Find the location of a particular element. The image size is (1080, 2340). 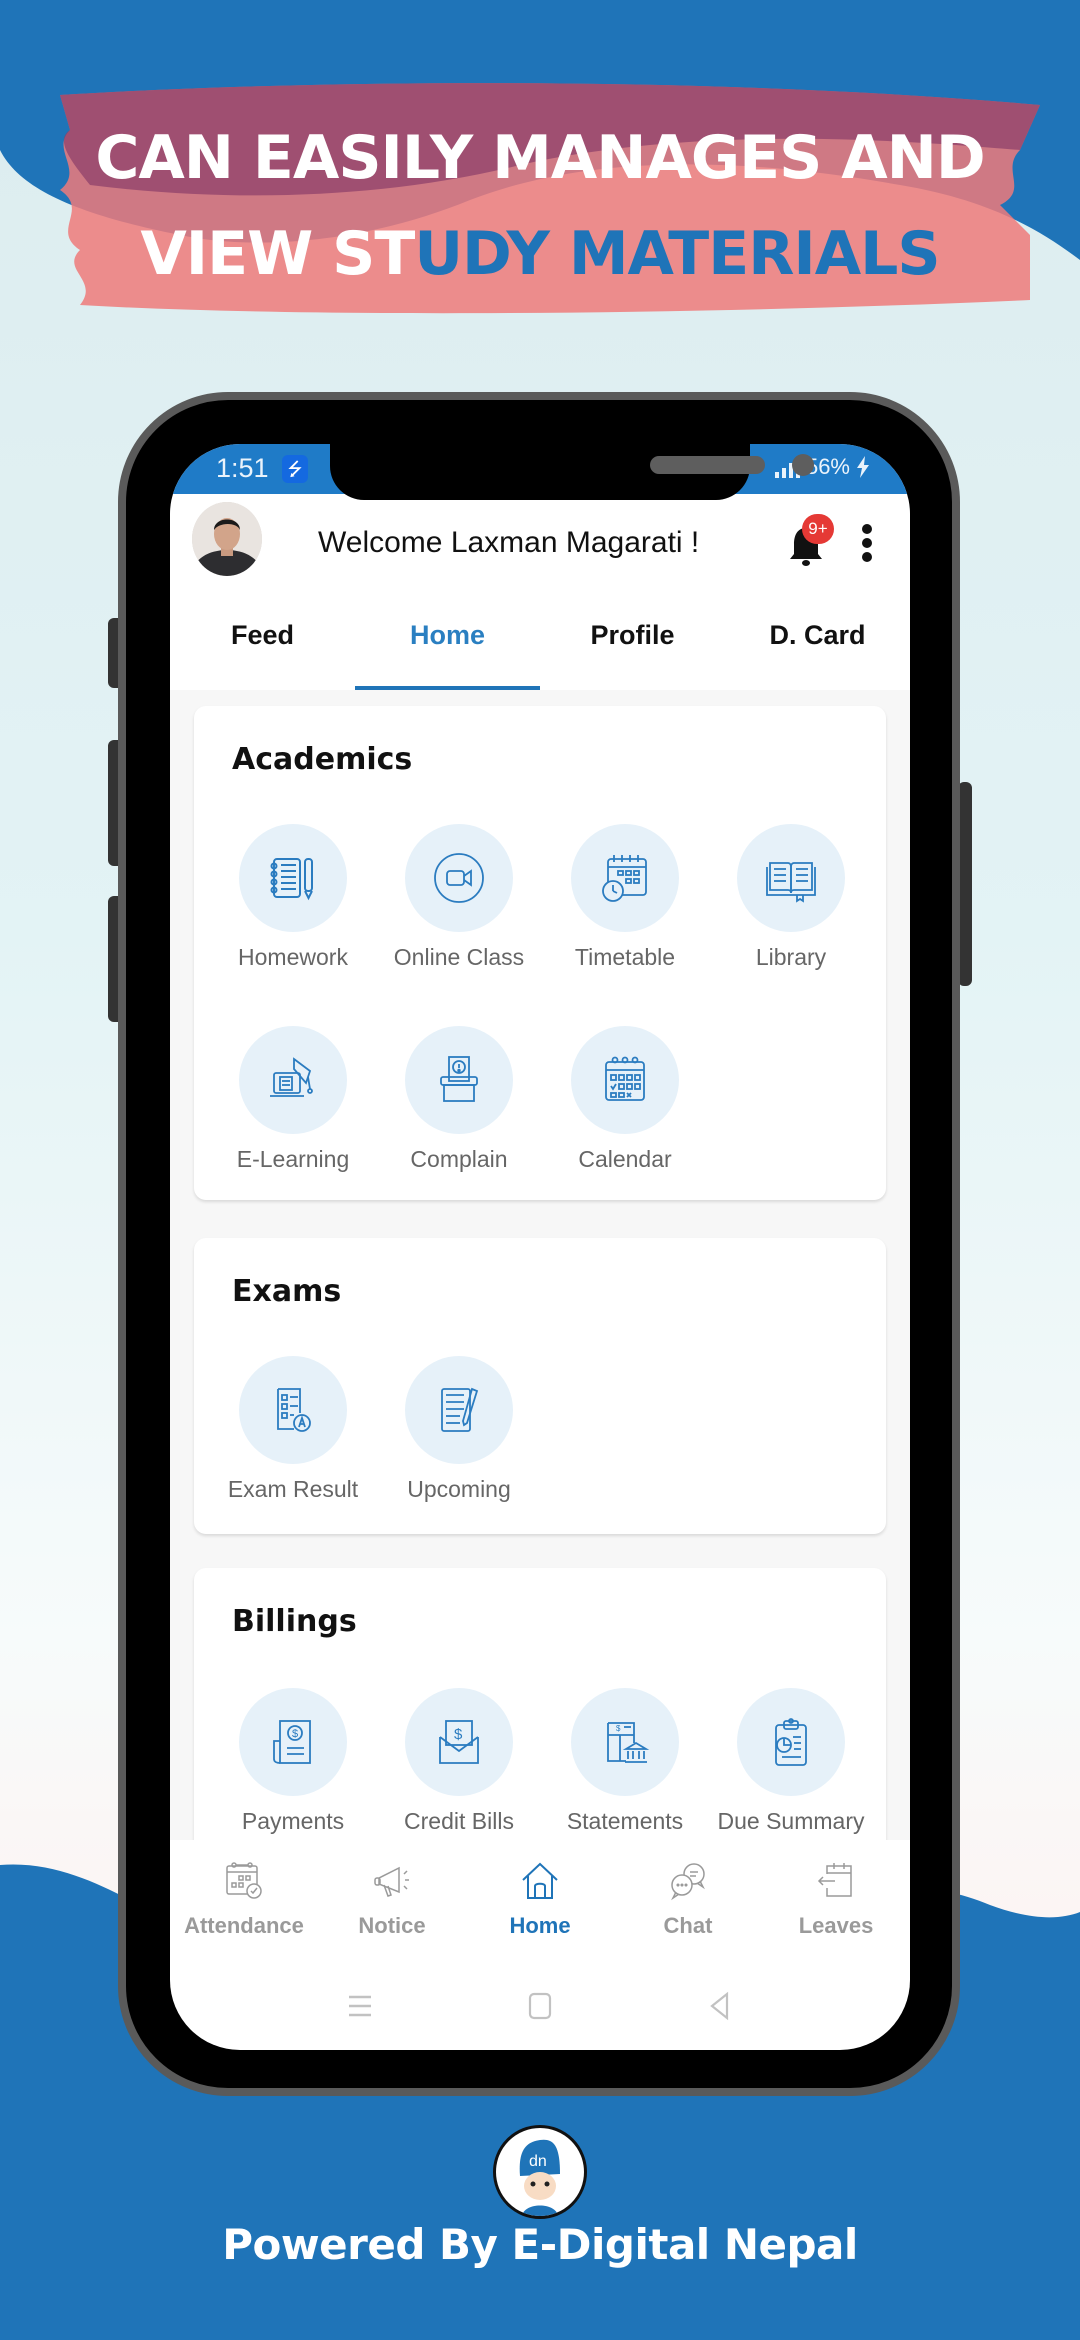

top-tabs: Feed Home Profile D. Card is located at coordinates (540, 641).